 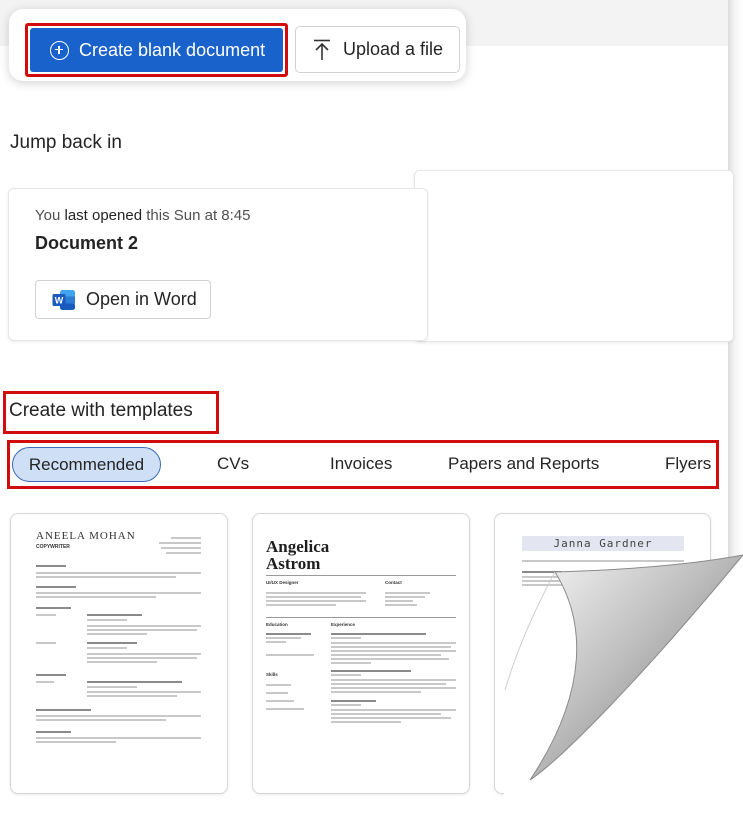 What do you see at coordinates (361, 464) in the screenshot?
I see `tab-invoices: Invoices` at bounding box center [361, 464].